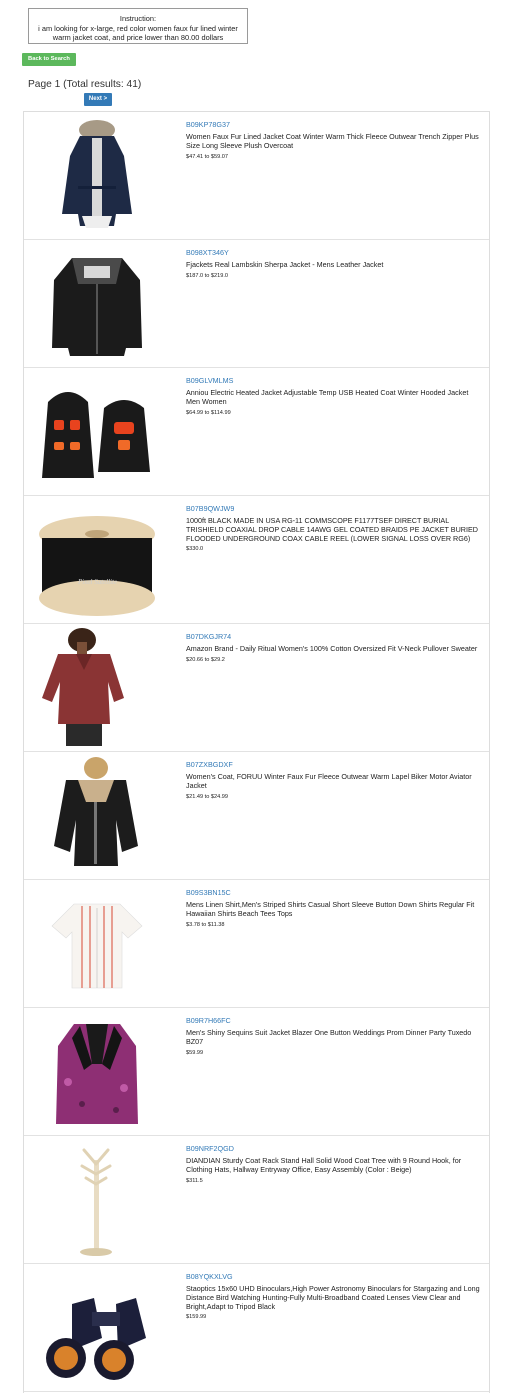  What do you see at coordinates (195, 1052) in the screenshot?
I see `product-price: $59.99` at bounding box center [195, 1052].